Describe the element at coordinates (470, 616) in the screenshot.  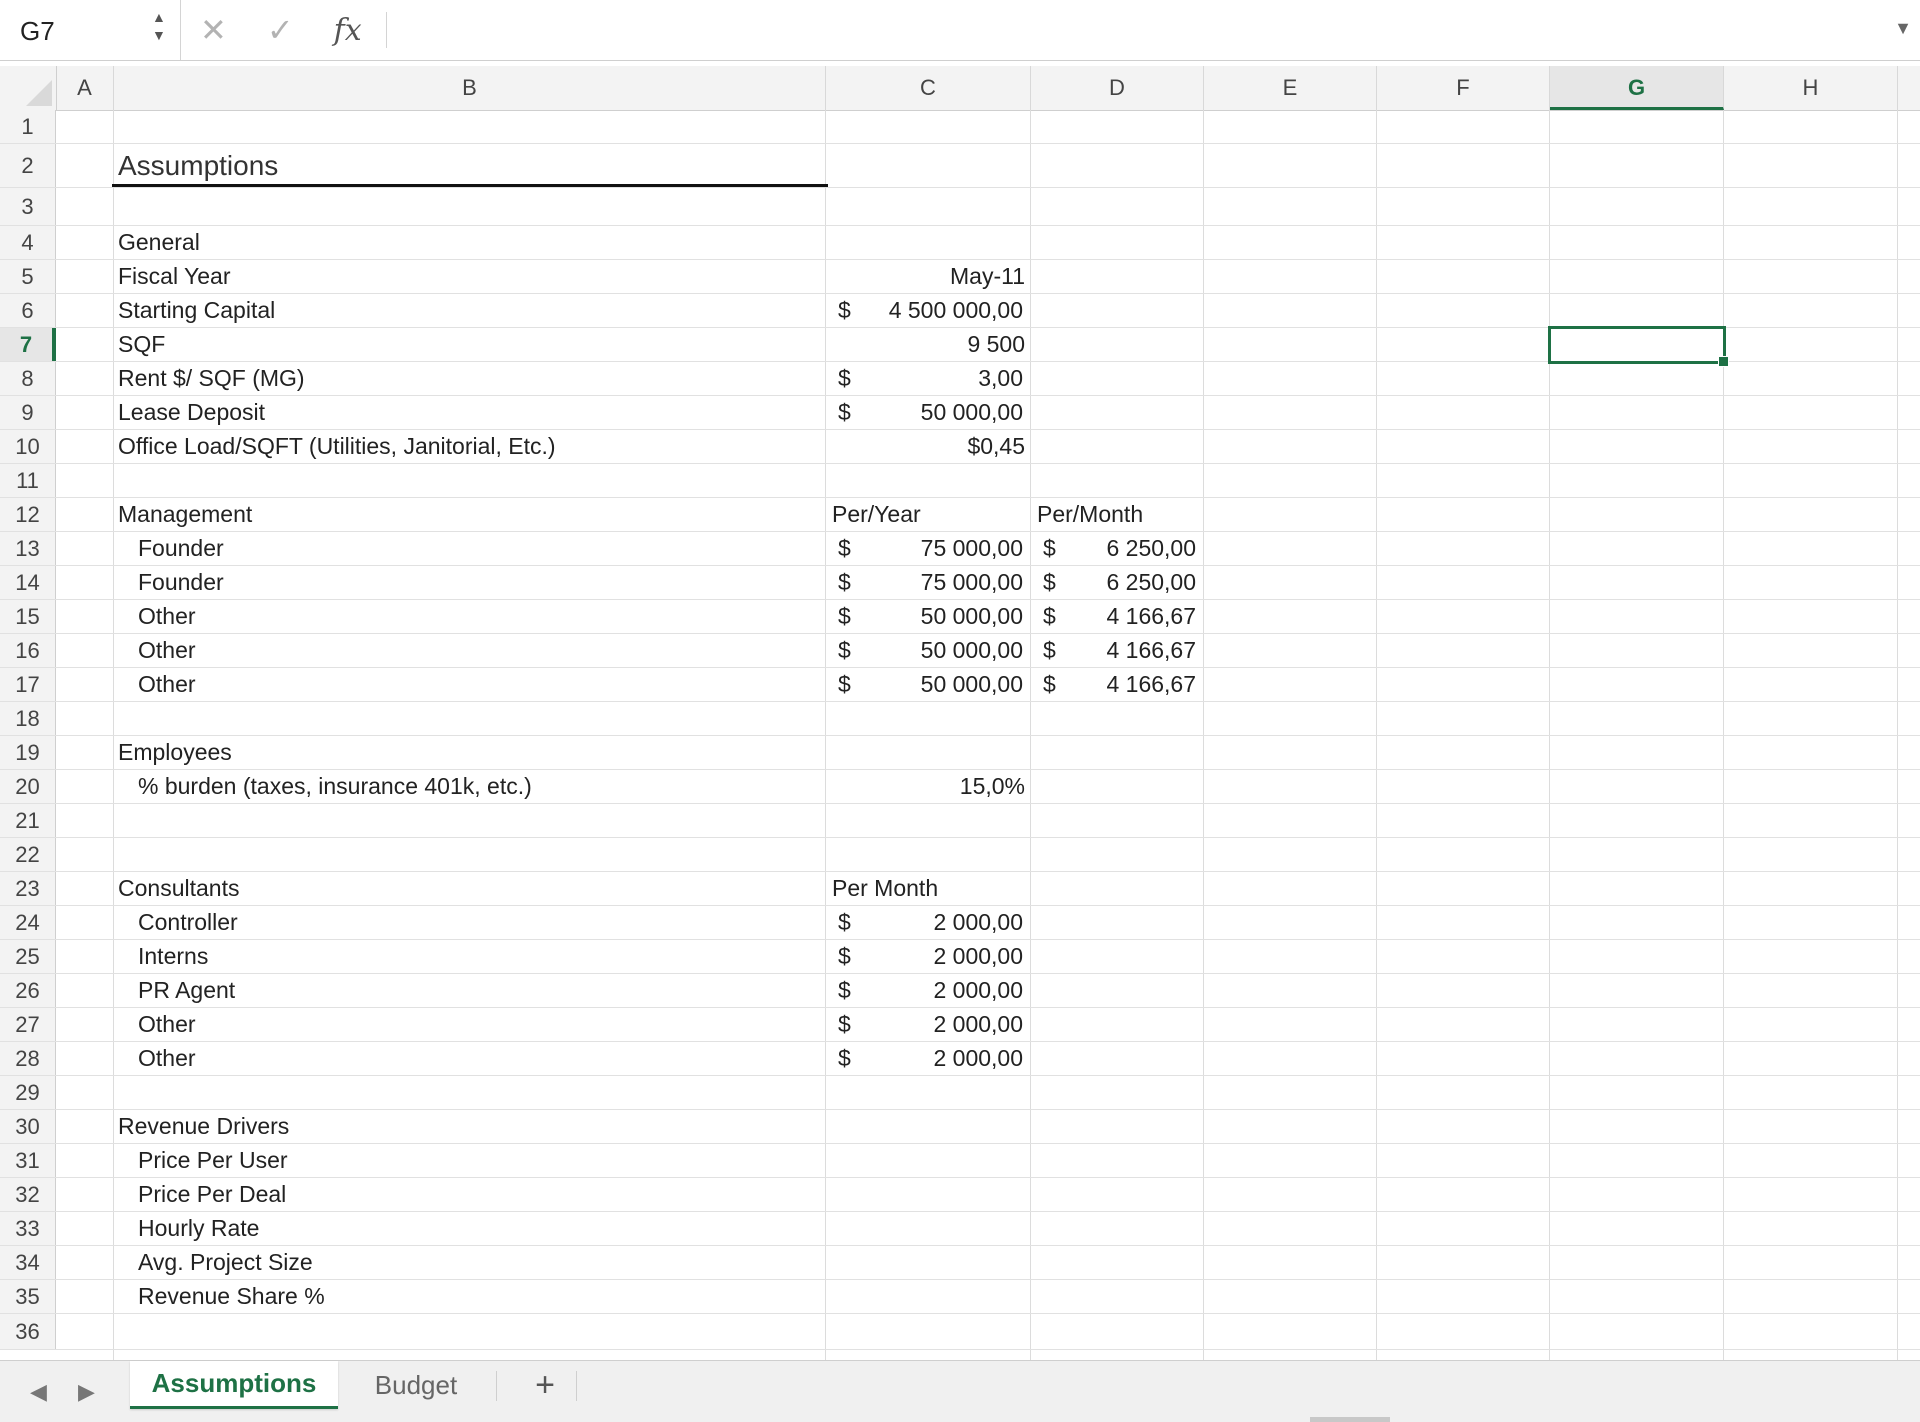
I see `cell-b15: Other` at that location.